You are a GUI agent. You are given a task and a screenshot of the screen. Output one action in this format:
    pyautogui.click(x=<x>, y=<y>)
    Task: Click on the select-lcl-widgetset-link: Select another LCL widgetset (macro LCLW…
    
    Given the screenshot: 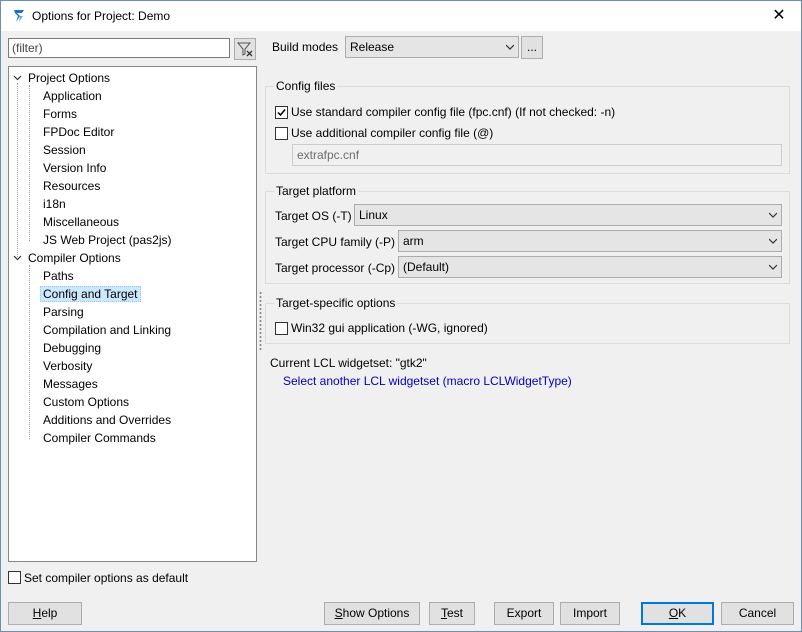 What is the action you would take?
    pyautogui.click(x=427, y=381)
    